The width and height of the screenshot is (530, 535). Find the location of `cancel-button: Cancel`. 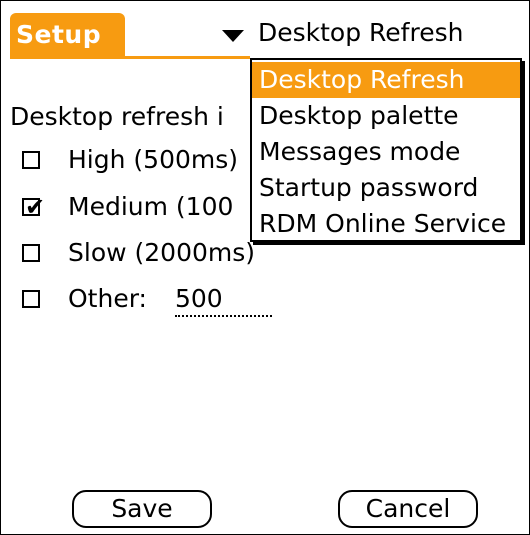

cancel-button: Cancel is located at coordinates (408, 509).